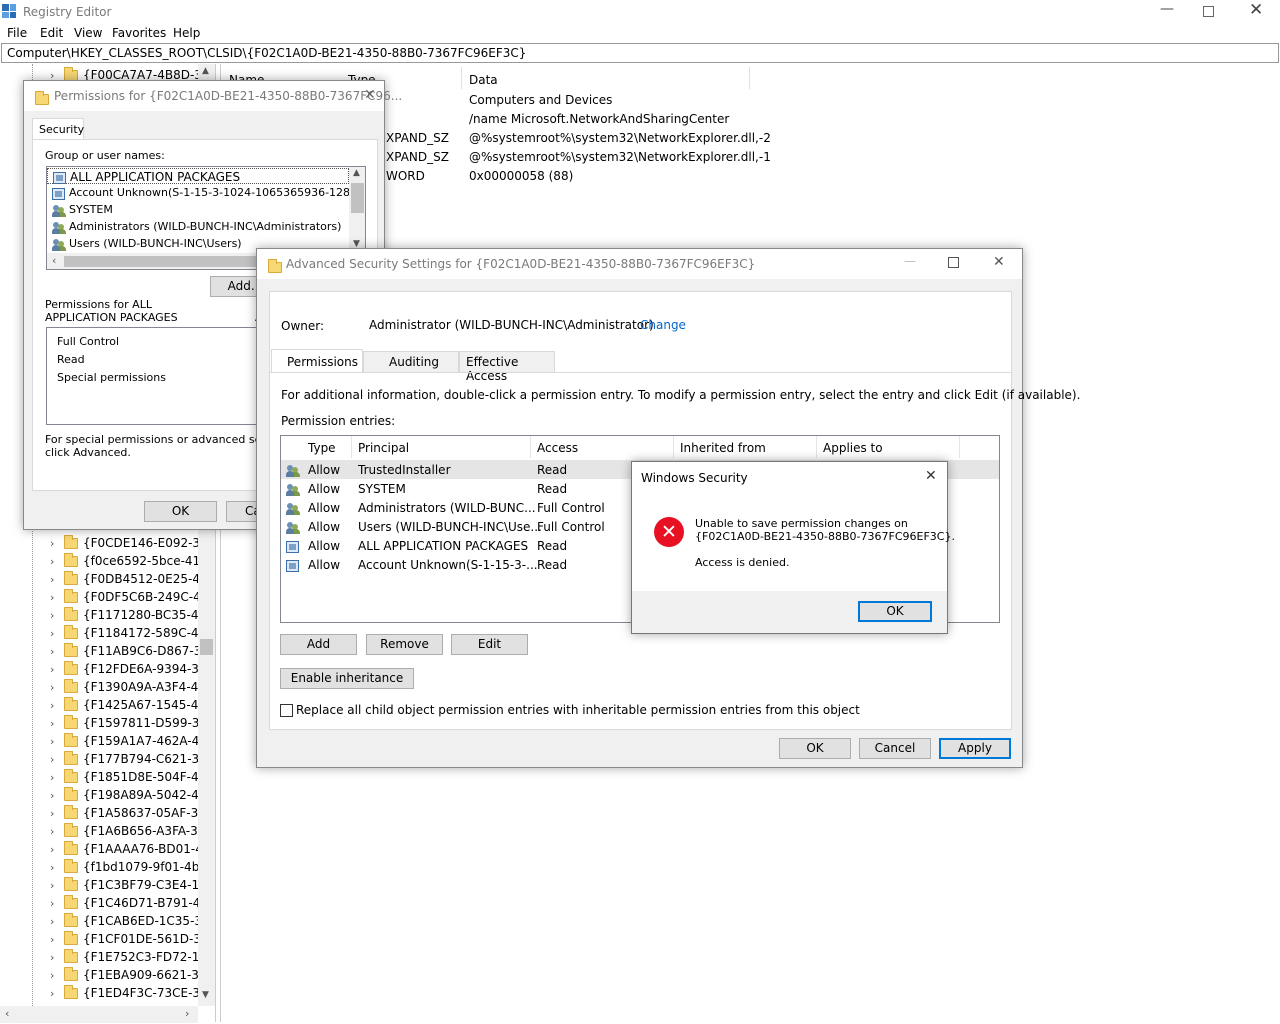 Image resolution: width=1280 pixels, height=1024 pixels. What do you see at coordinates (131, 633) in the screenshot?
I see `tree-item: › {F1184172-589C-4EC` at bounding box center [131, 633].